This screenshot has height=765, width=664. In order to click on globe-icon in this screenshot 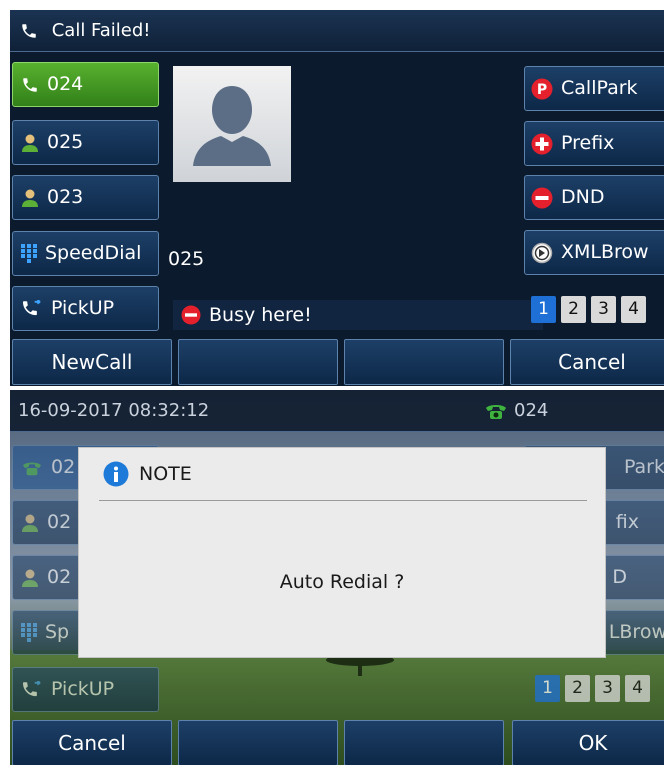, I will do `click(542, 253)`.